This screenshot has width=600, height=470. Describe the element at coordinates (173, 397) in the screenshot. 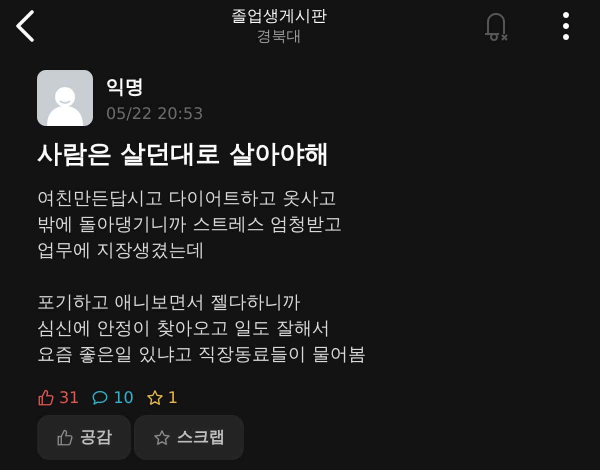

I see `count: 1` at that location.